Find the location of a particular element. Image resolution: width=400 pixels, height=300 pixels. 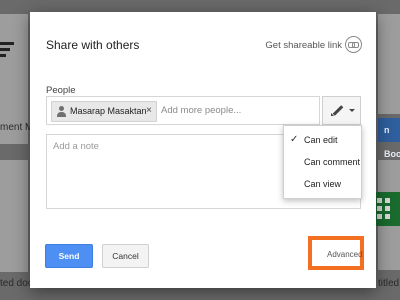

people-label: People is located at coordinates (61, 90).